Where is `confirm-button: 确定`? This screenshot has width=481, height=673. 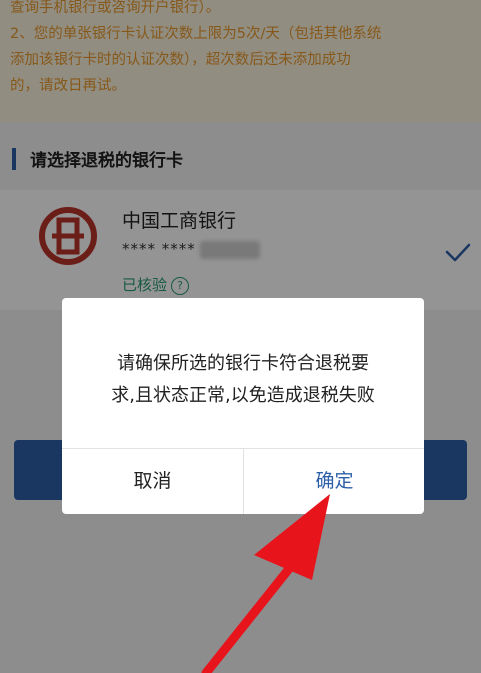
confirm-button: 确定 is located at coordinates (334, 481).